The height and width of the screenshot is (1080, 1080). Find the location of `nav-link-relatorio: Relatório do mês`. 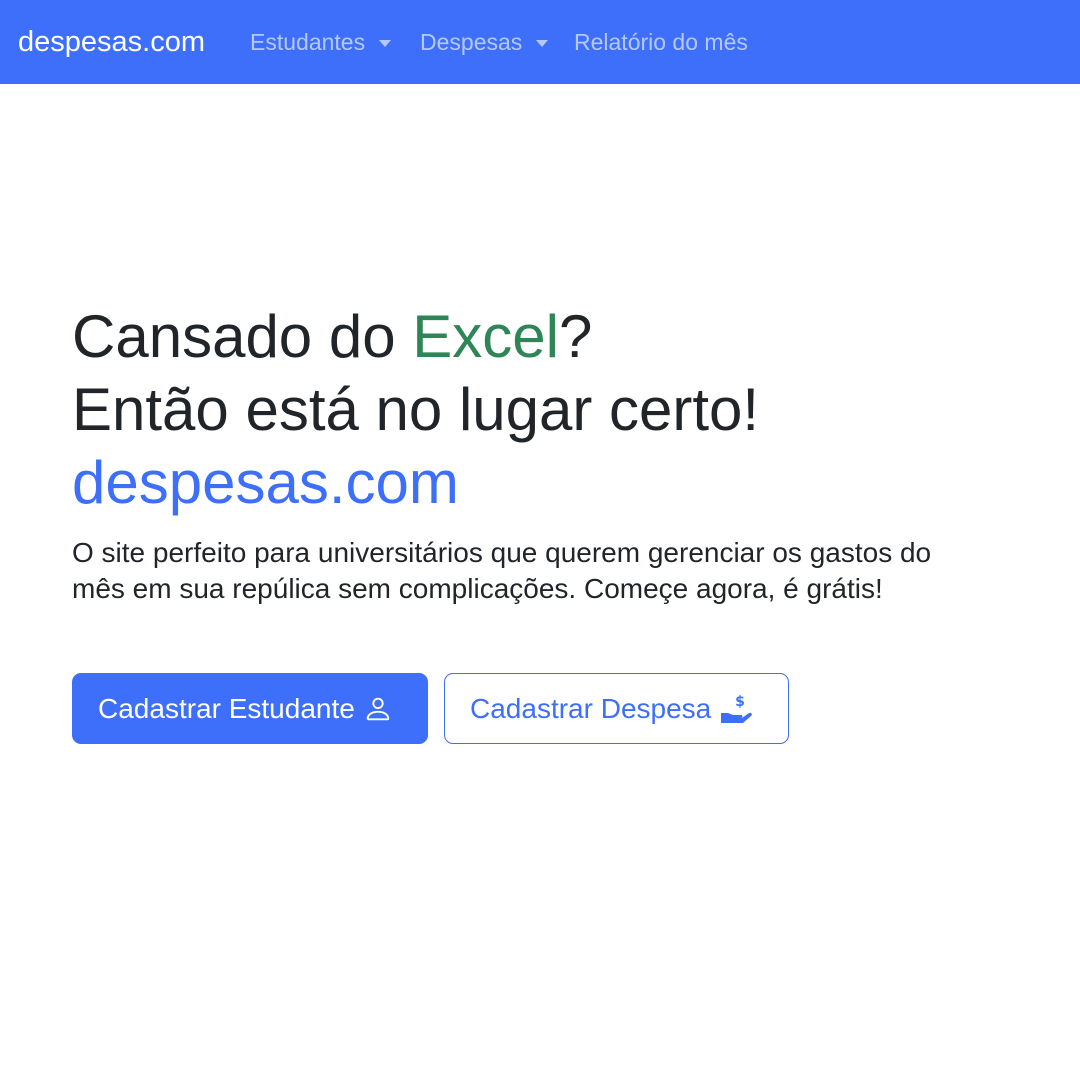

nav-link-relatorio: Relatório do mês is located at coordinates (661, 42).